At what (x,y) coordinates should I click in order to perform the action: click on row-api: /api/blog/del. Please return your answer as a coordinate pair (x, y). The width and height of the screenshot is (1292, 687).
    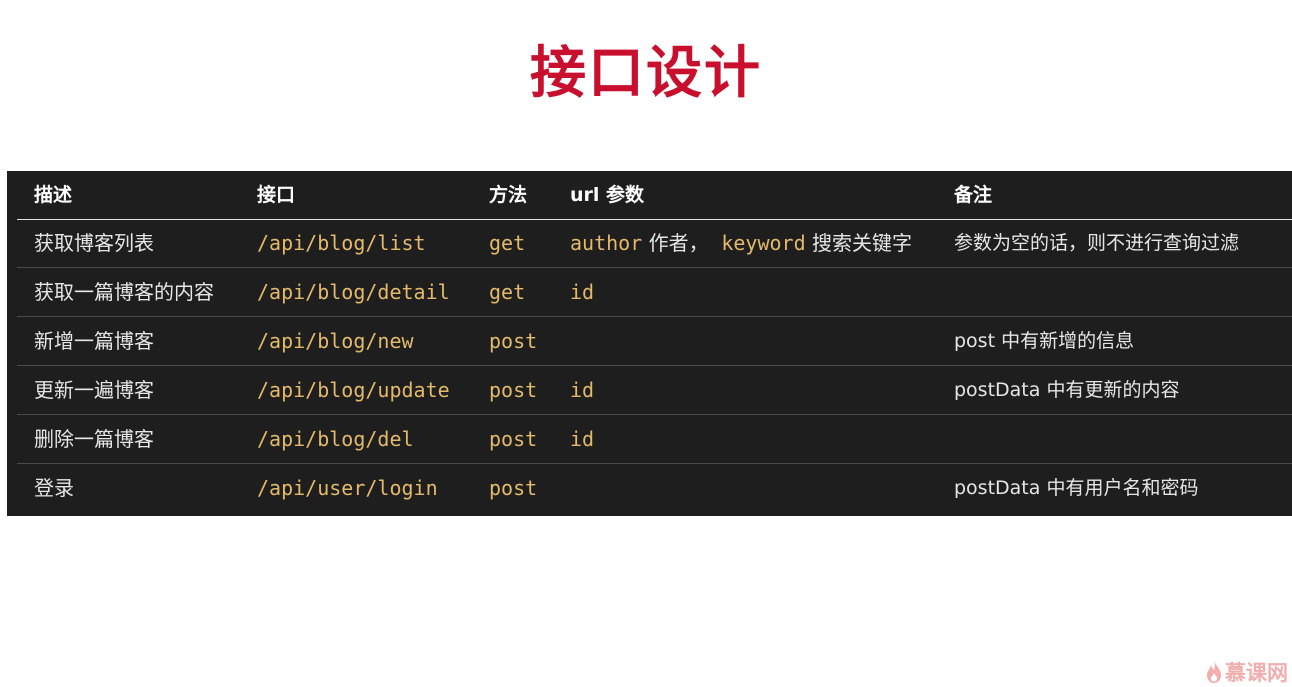
    Looking at the image, I should click on (335, 439).